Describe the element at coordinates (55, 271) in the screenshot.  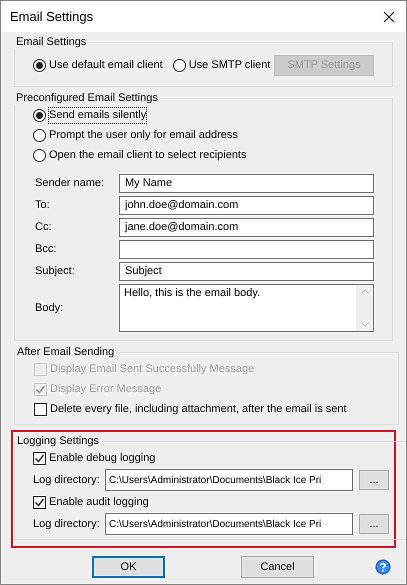
I see `field-label: Subject:` at that location.